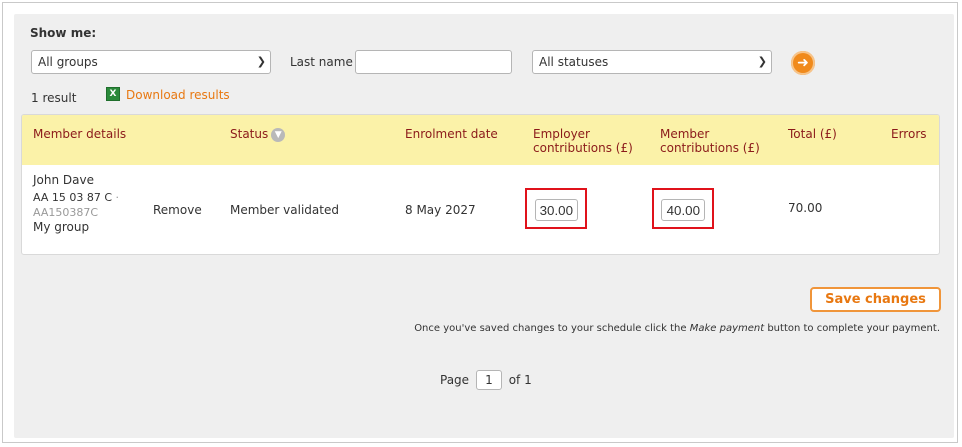 This screenshot has height=447, width=962. What do you see at coordinates (63, 33) in the screenshot?
I see `show-me-label: Show me:` at bounding box center [63, 33].